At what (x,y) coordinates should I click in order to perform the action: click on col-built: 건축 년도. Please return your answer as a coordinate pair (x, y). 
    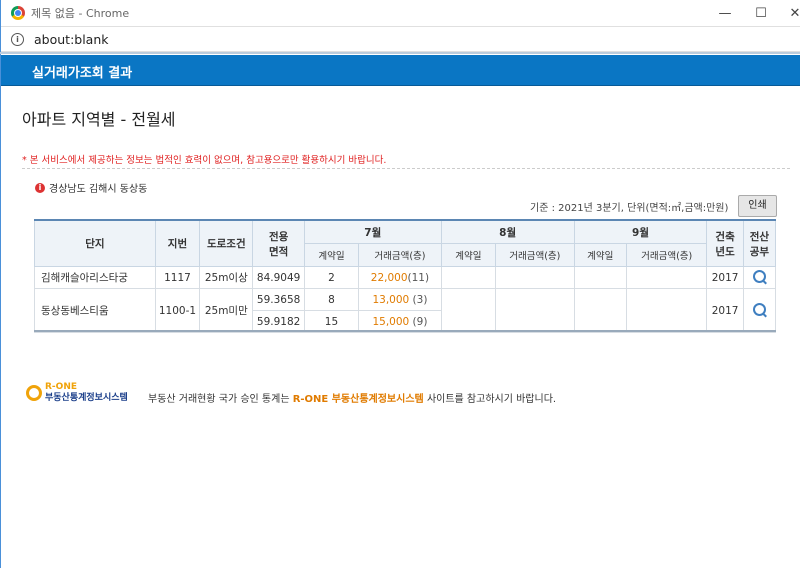
    Looking at the image, I should click on (725, 243).